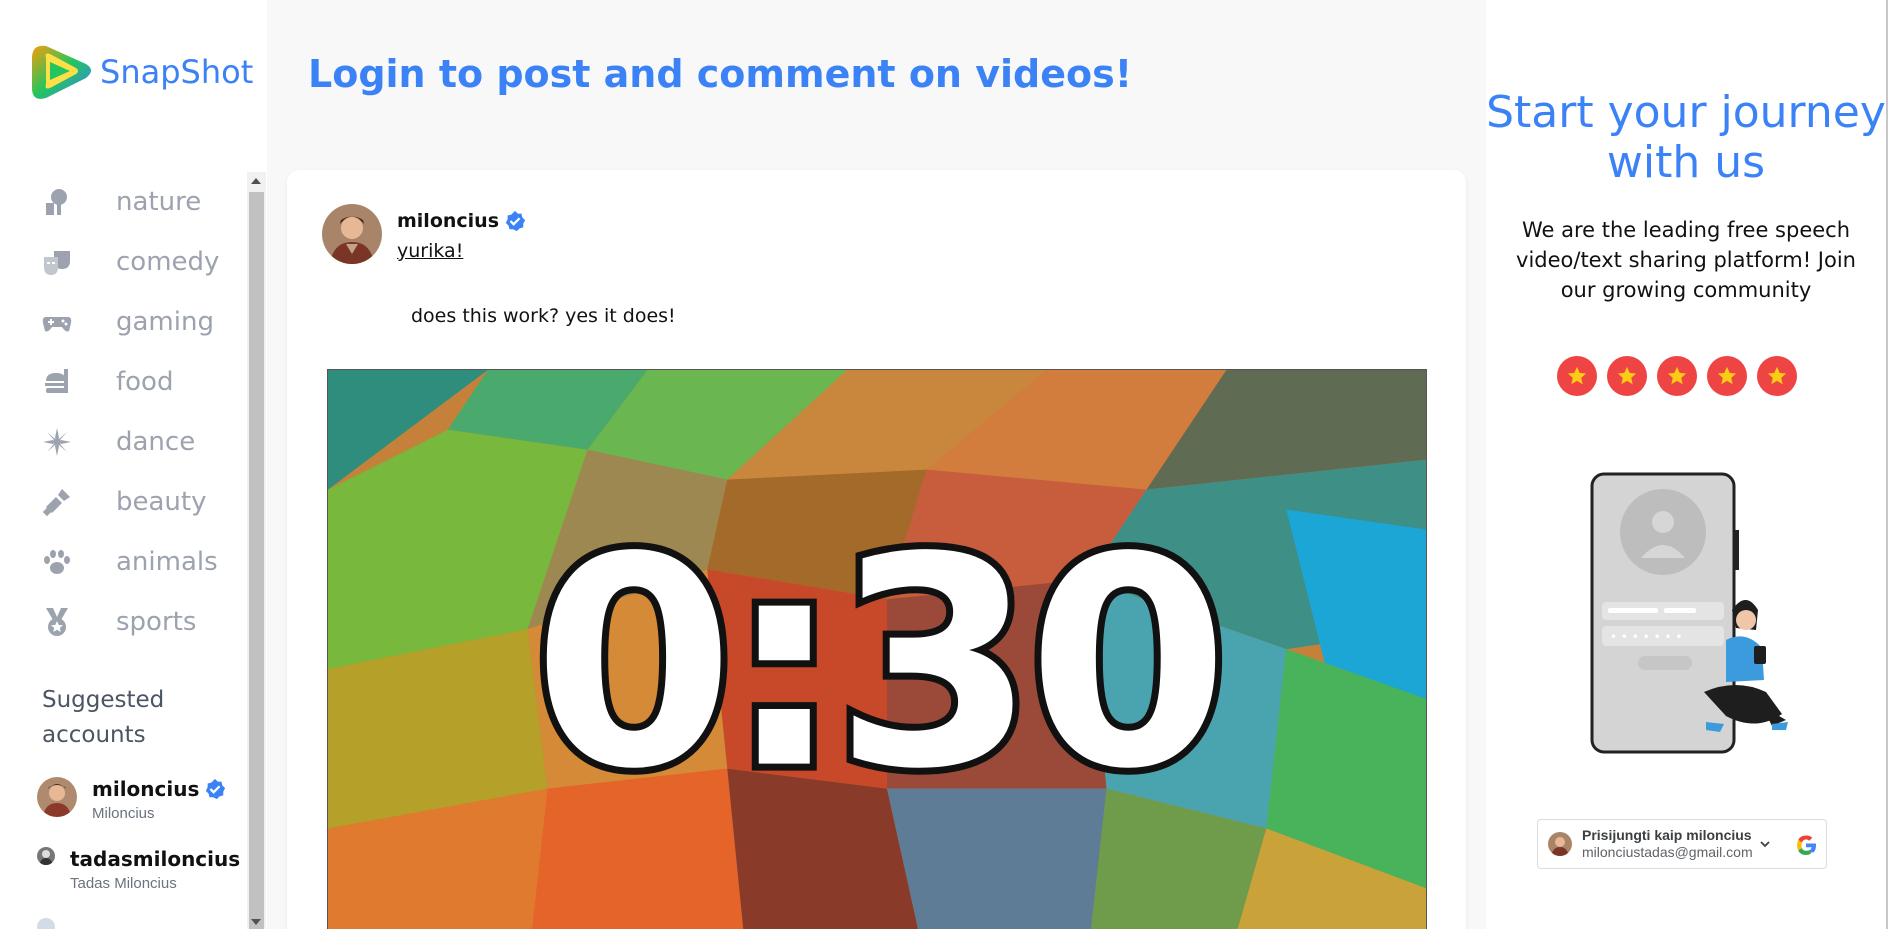 This screenshot has width=1891, height=929. I want to click on logo: SnapShot, so click(139, 72).